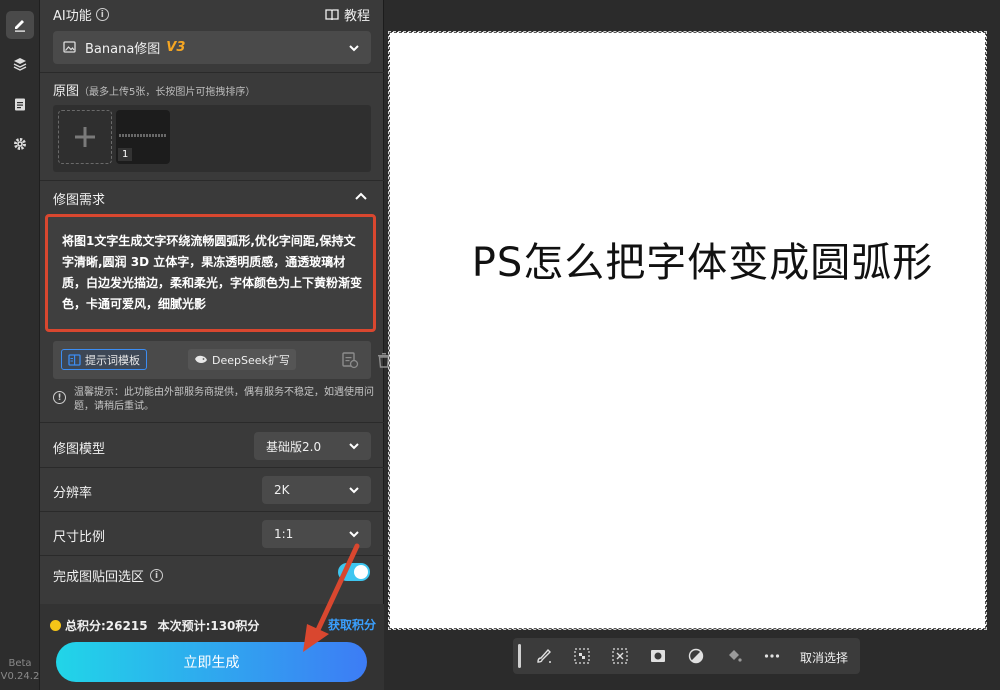 This screenshot has height=690, width=1000. I want to click on original-title-text: 原图, so click(66, 91).